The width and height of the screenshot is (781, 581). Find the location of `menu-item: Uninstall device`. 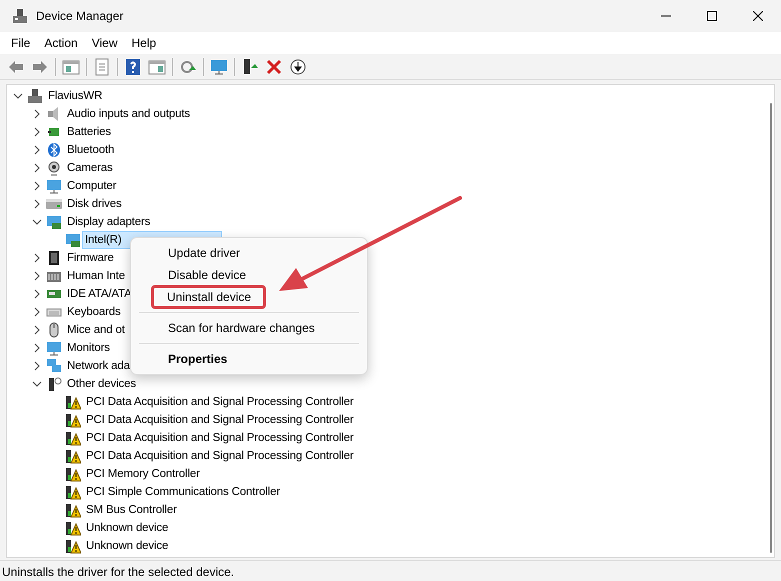

menu-item: Uninstall device is located at coordinates (209, 297).